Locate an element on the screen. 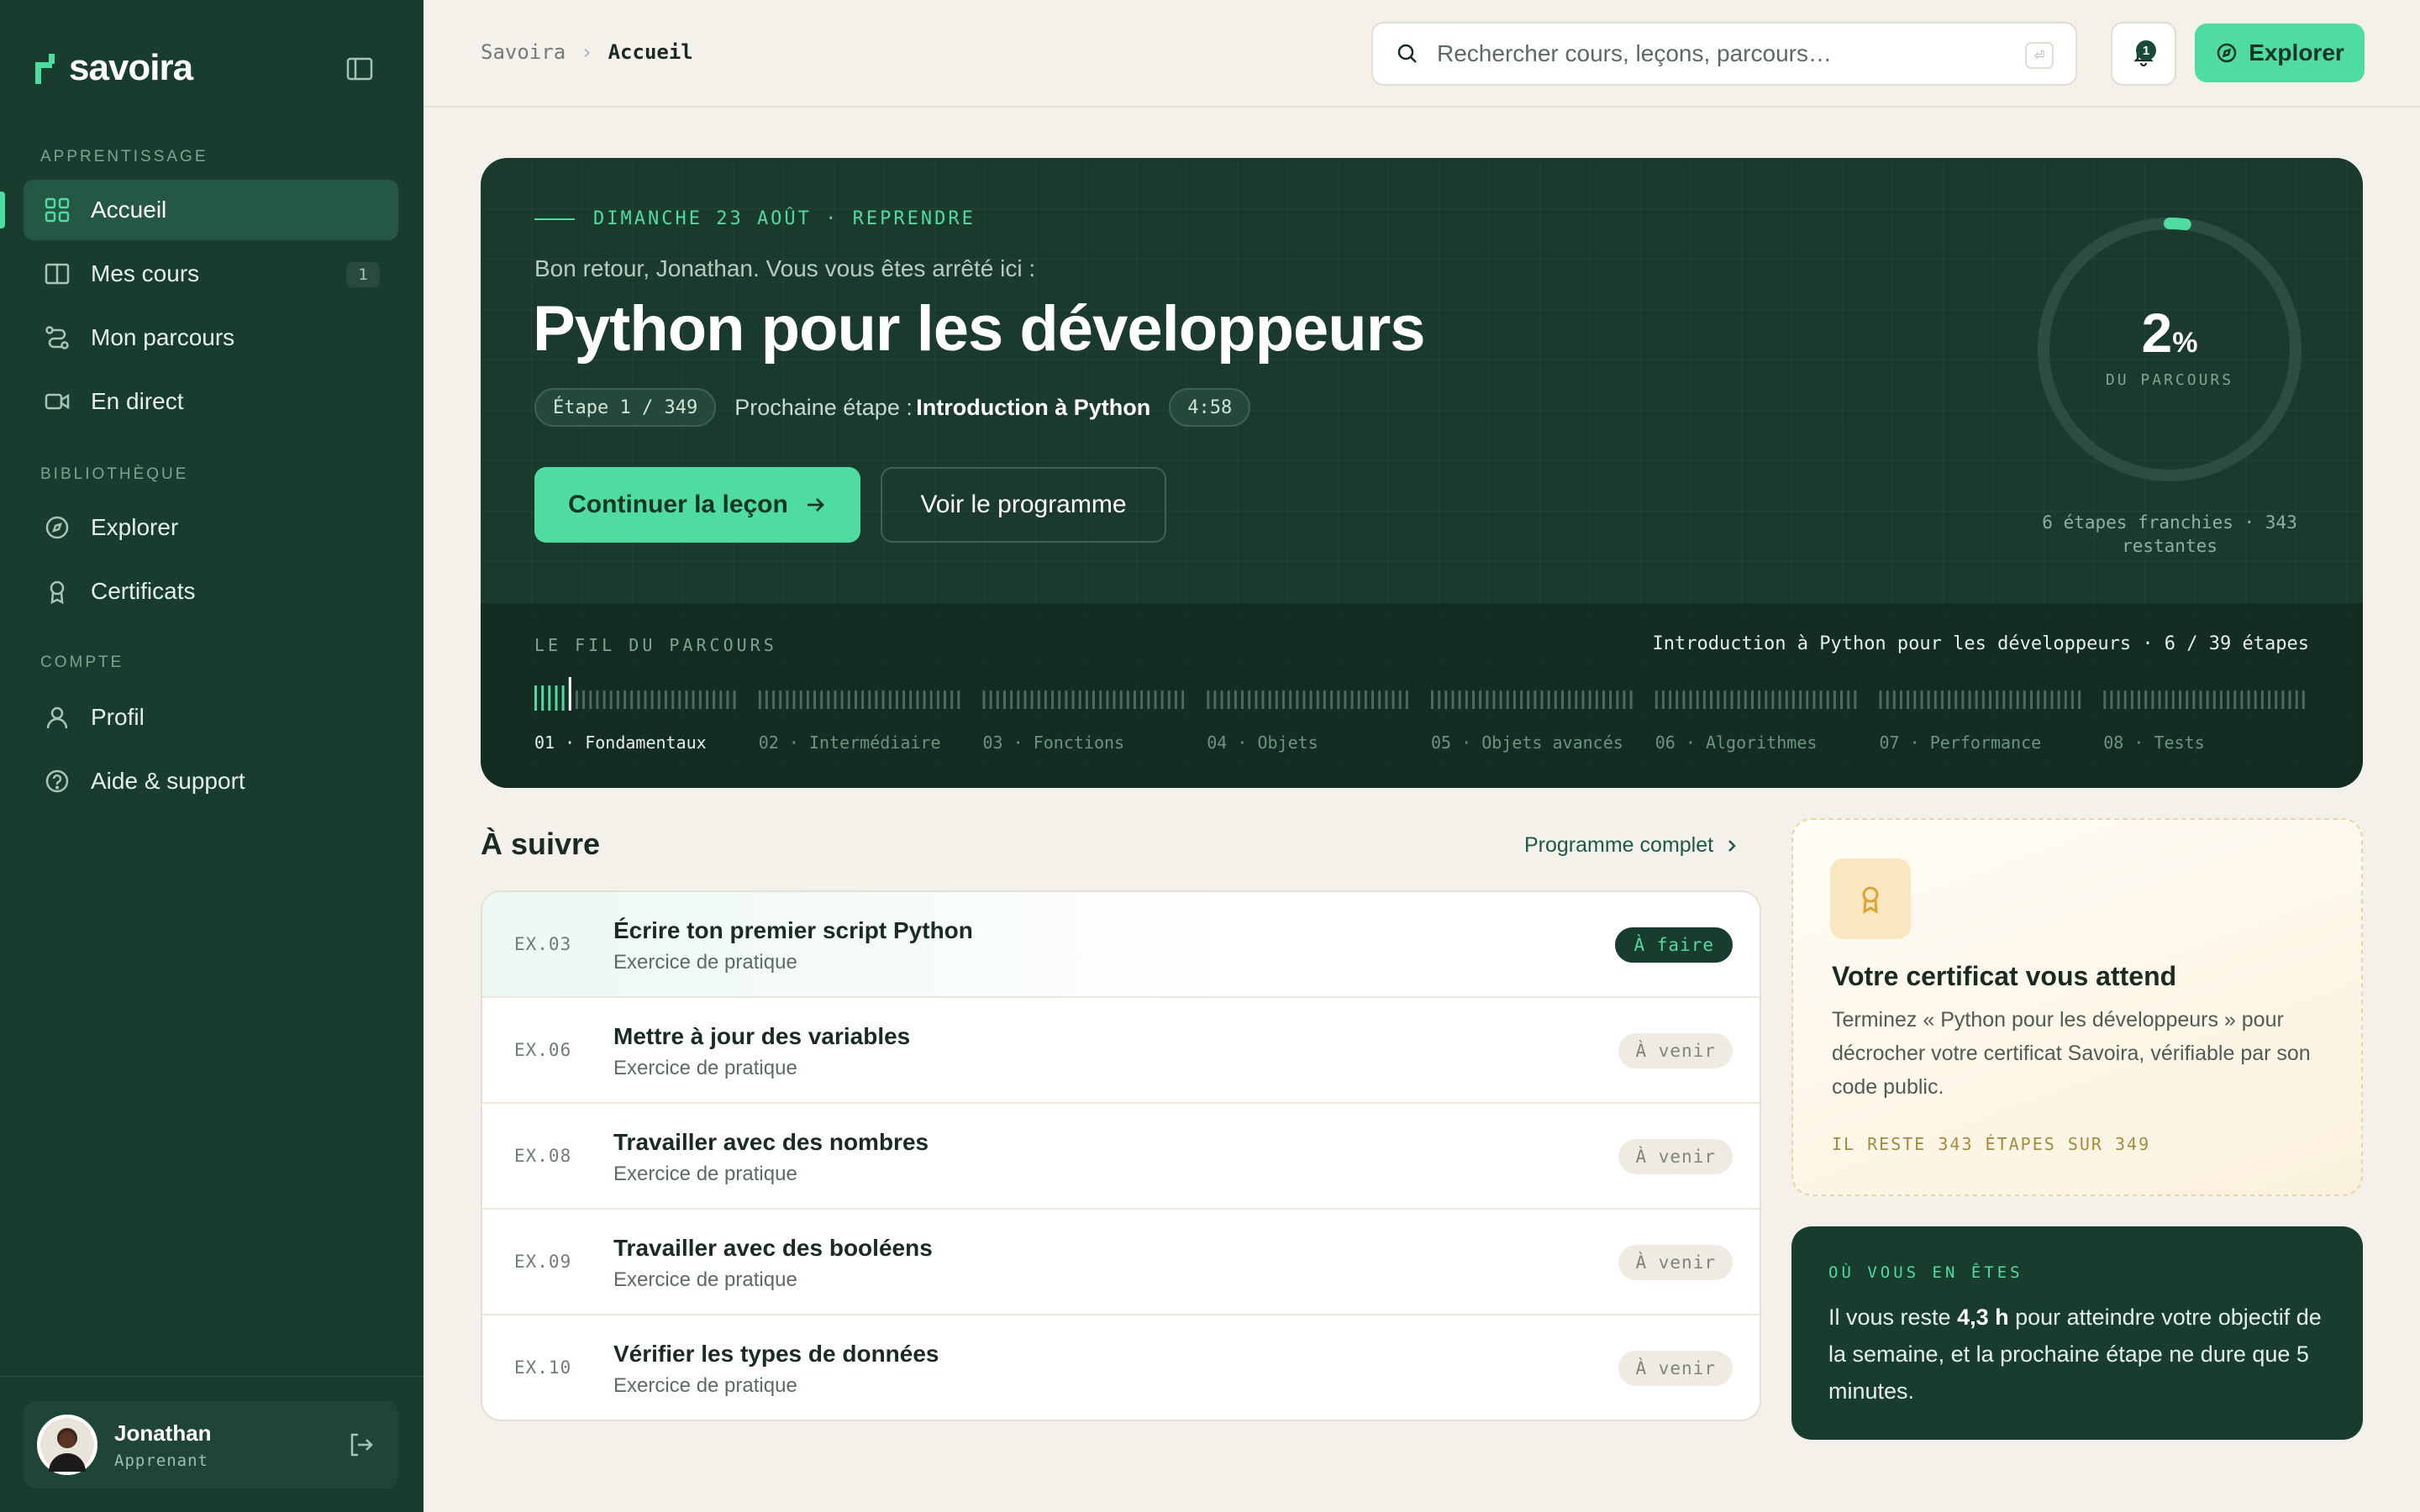  sidebar-item-mes-cours: Mes cours 1 is located at coordinates (211, 274).